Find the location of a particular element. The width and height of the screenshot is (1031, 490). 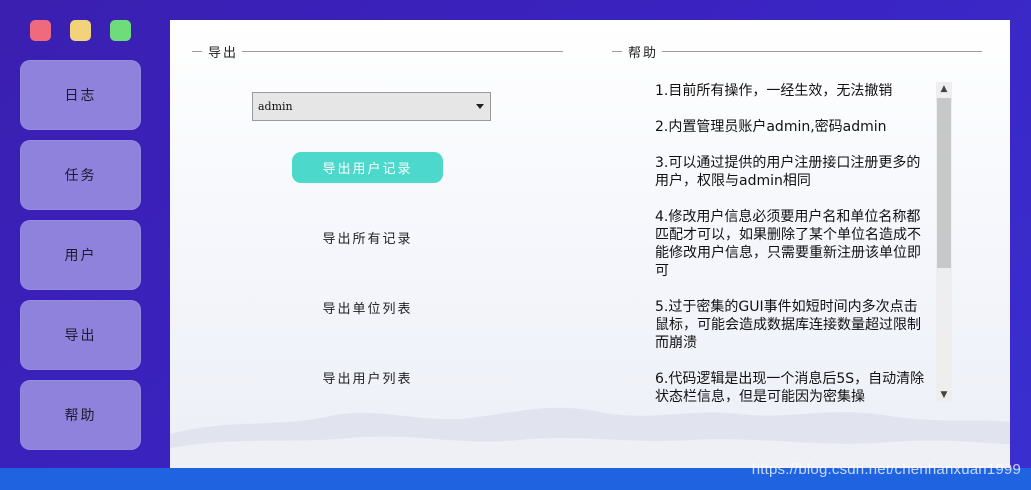

sidebar-item-label: 用户 is located at coordinates (80, 256).